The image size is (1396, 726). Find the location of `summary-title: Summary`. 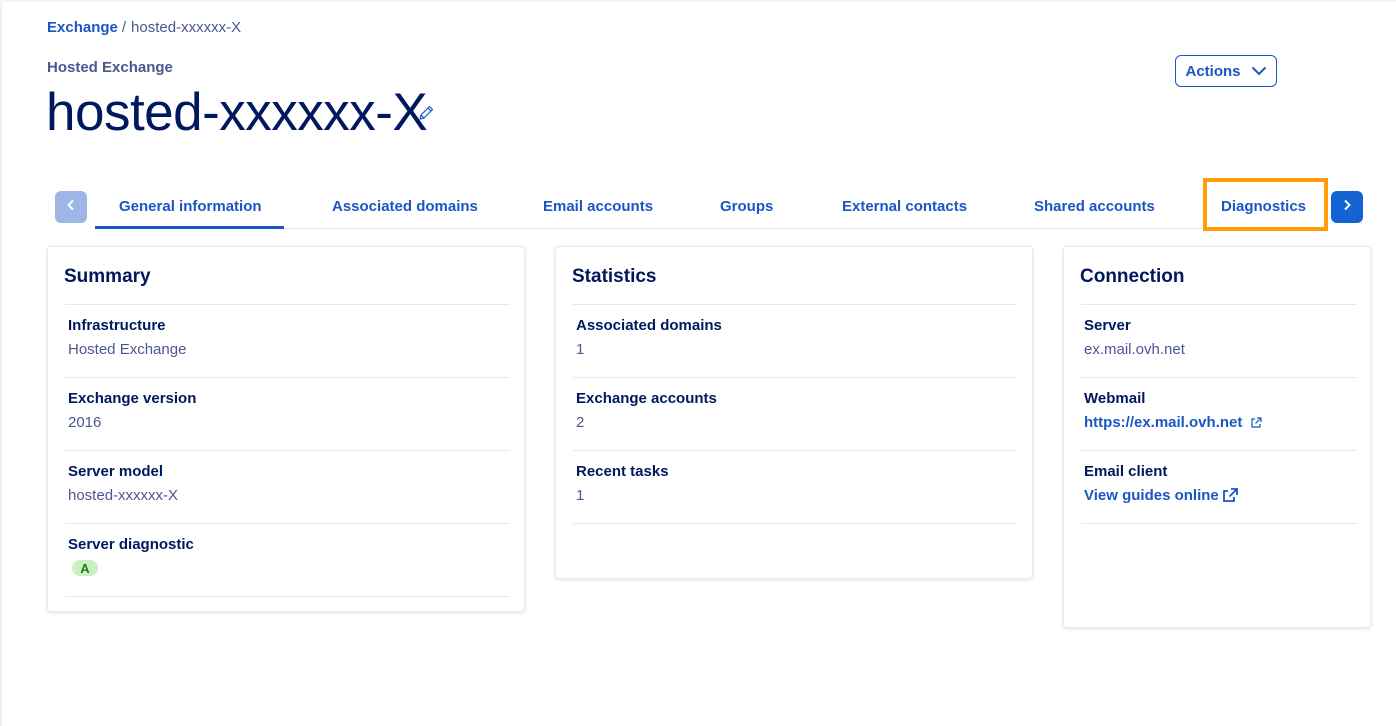

summary-title: Summary is located at coordinates (107, 276).